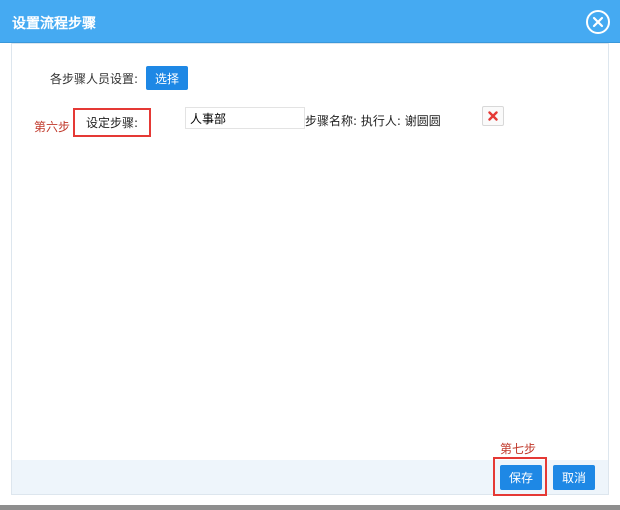 The image size is (620, 510). I want to click on step-six-annotation: 第六步, so click(52, 127).